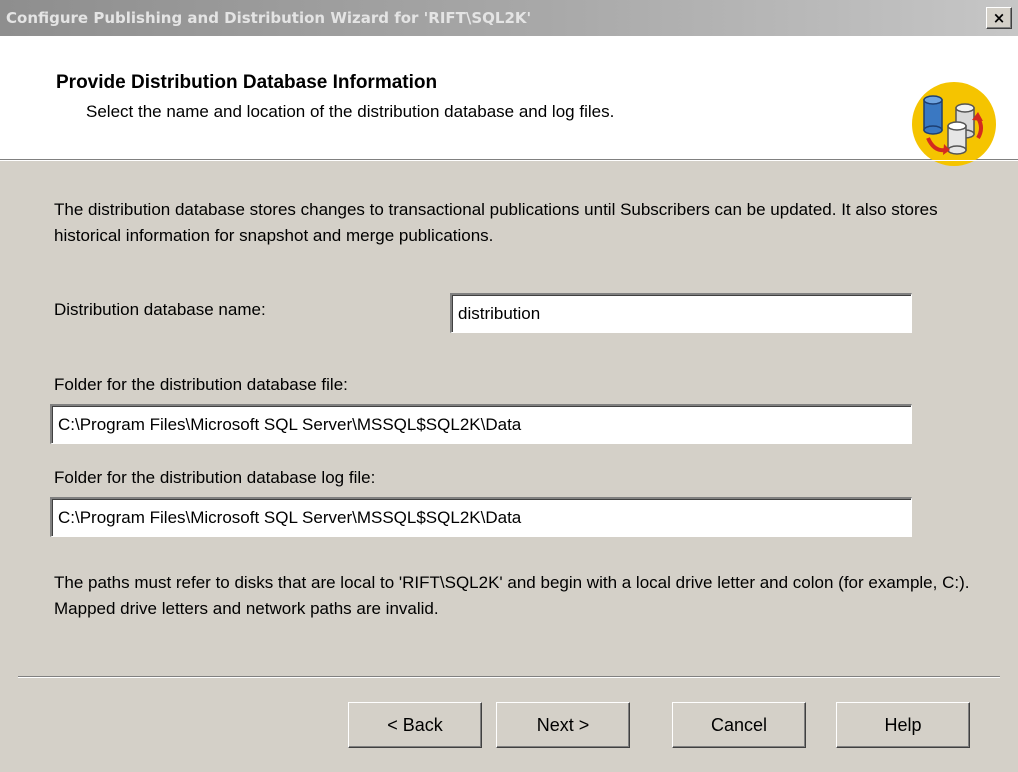 The width and height of the screenshot is (1018, 772). I want to click on log-folder-input, so click(481, 517).